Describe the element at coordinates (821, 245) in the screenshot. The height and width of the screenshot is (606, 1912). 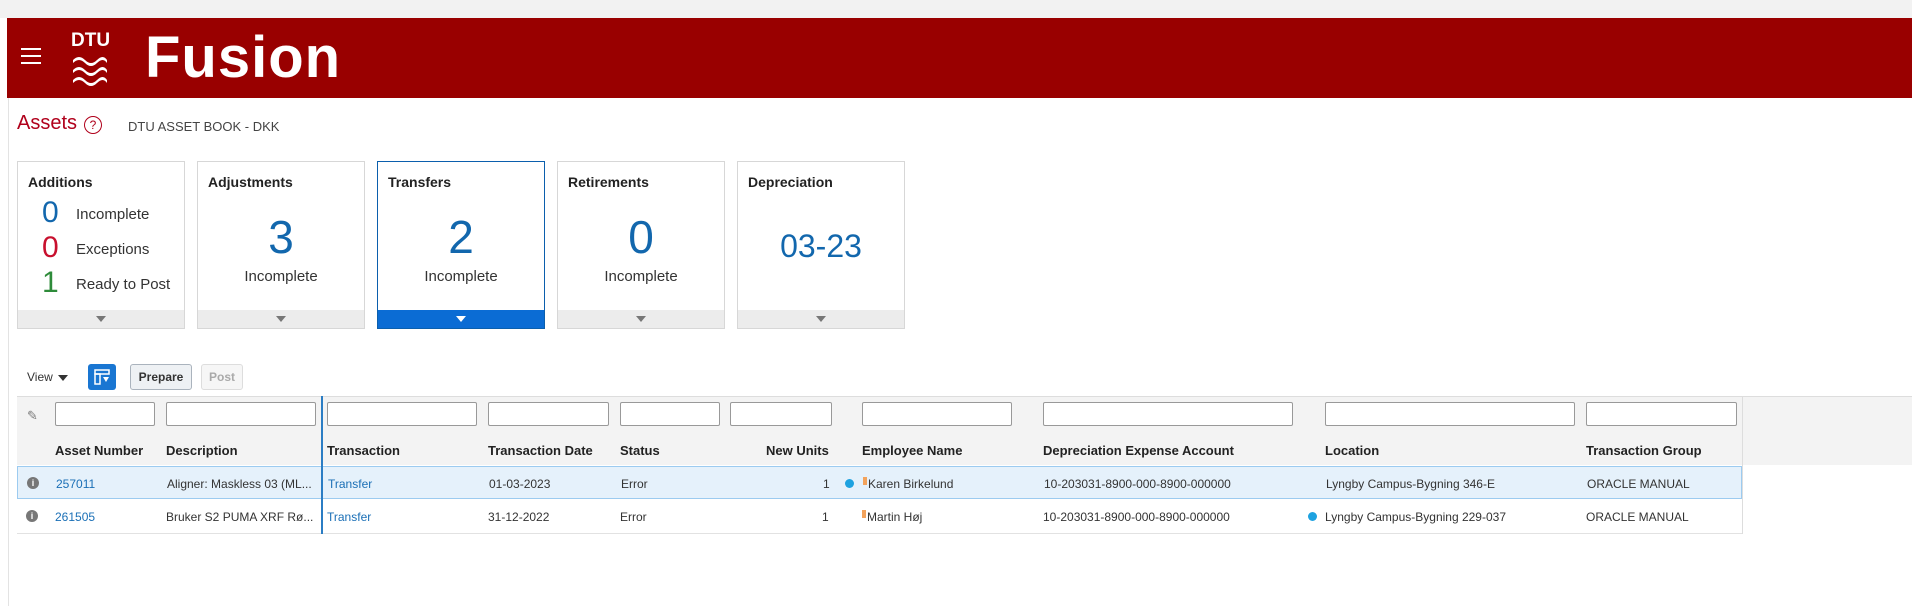
I see `depreciation-card: Depreciation 03-23` at that location.